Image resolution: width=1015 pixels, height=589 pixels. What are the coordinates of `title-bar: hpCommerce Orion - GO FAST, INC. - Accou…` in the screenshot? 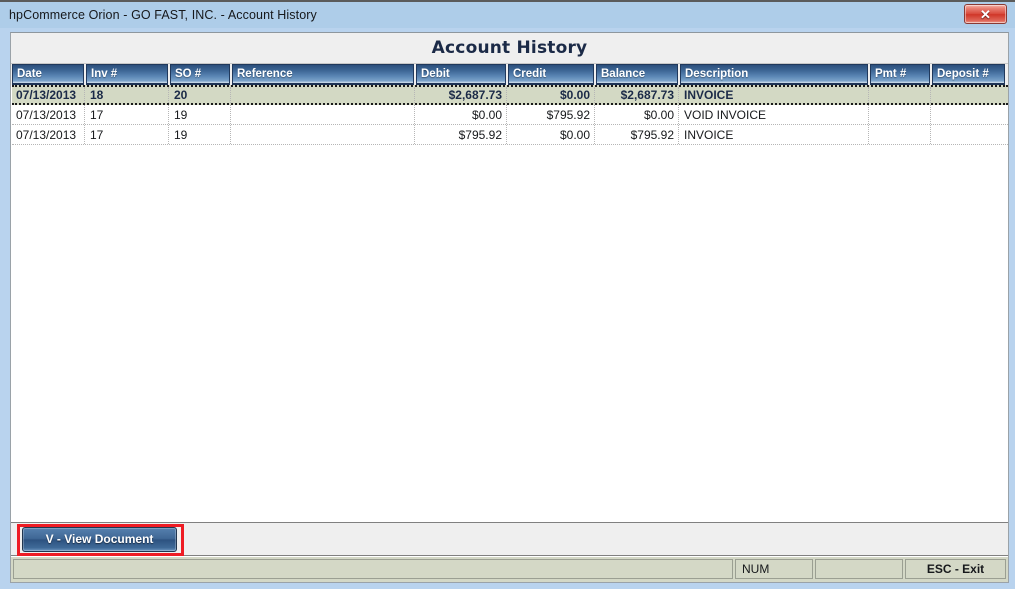 It's located at (507, 15).